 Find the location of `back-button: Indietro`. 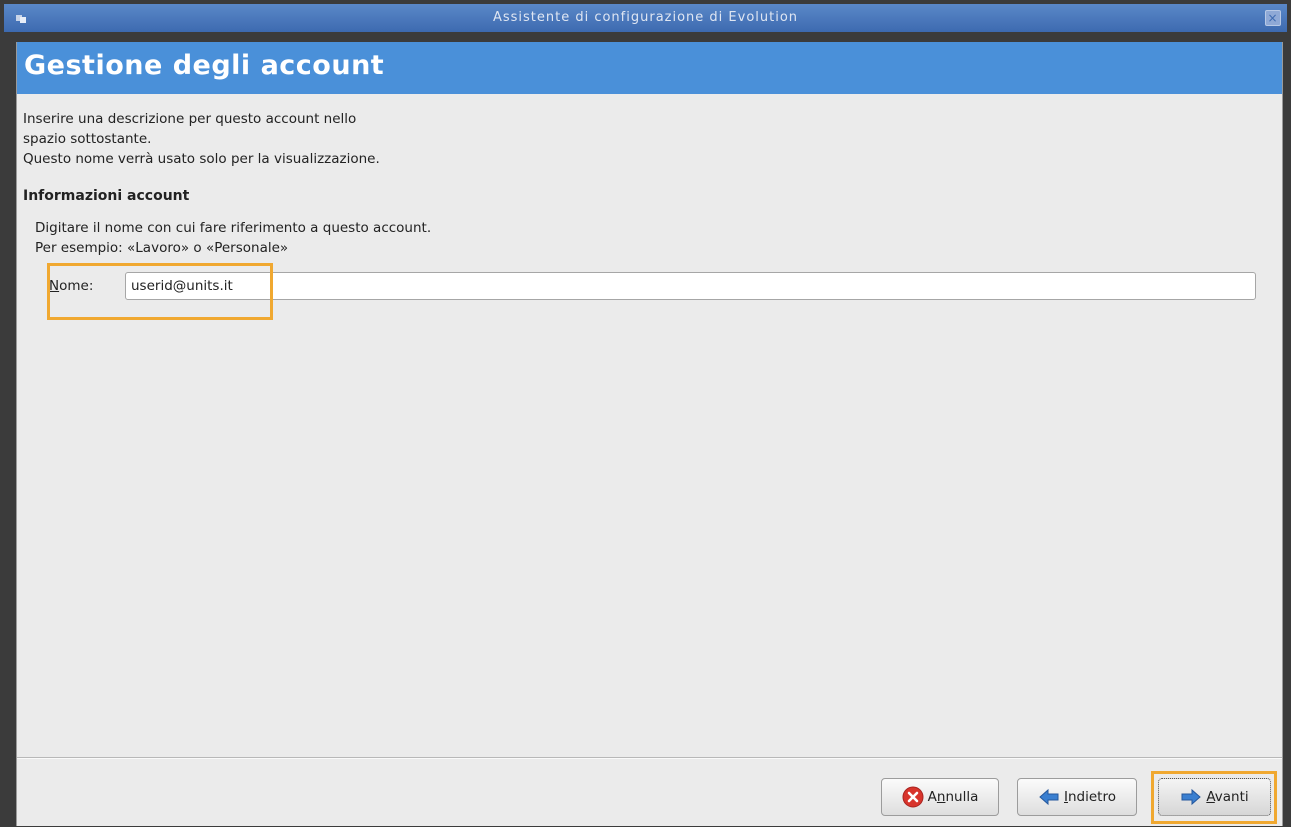

back-button: Indietro is located at coordinates (1077, 797).